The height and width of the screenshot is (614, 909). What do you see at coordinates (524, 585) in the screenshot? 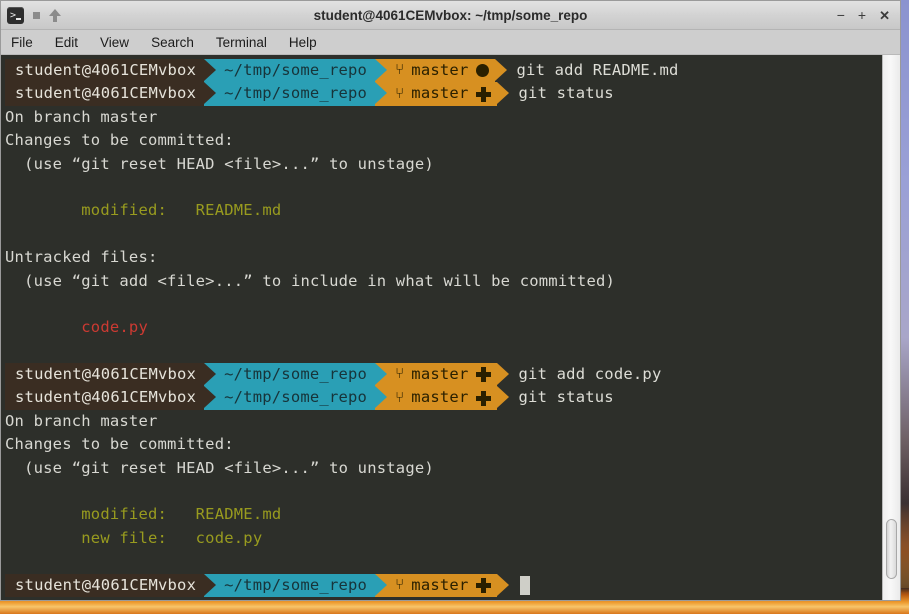
I see `terminal-cursor` at bounding box center [524, 585].